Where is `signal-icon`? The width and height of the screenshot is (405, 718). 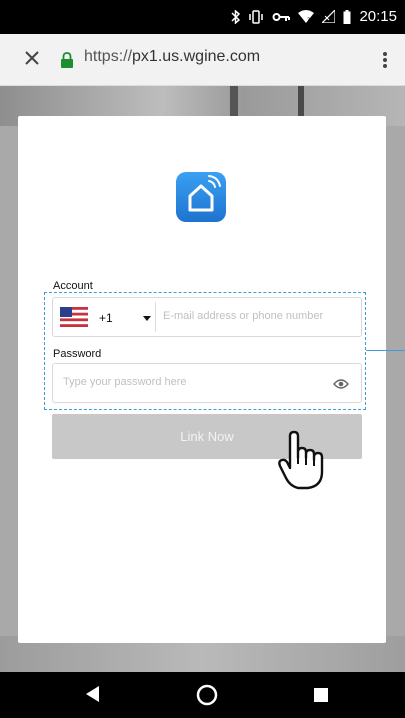 signal-icon is located at coordinates (329, 16).